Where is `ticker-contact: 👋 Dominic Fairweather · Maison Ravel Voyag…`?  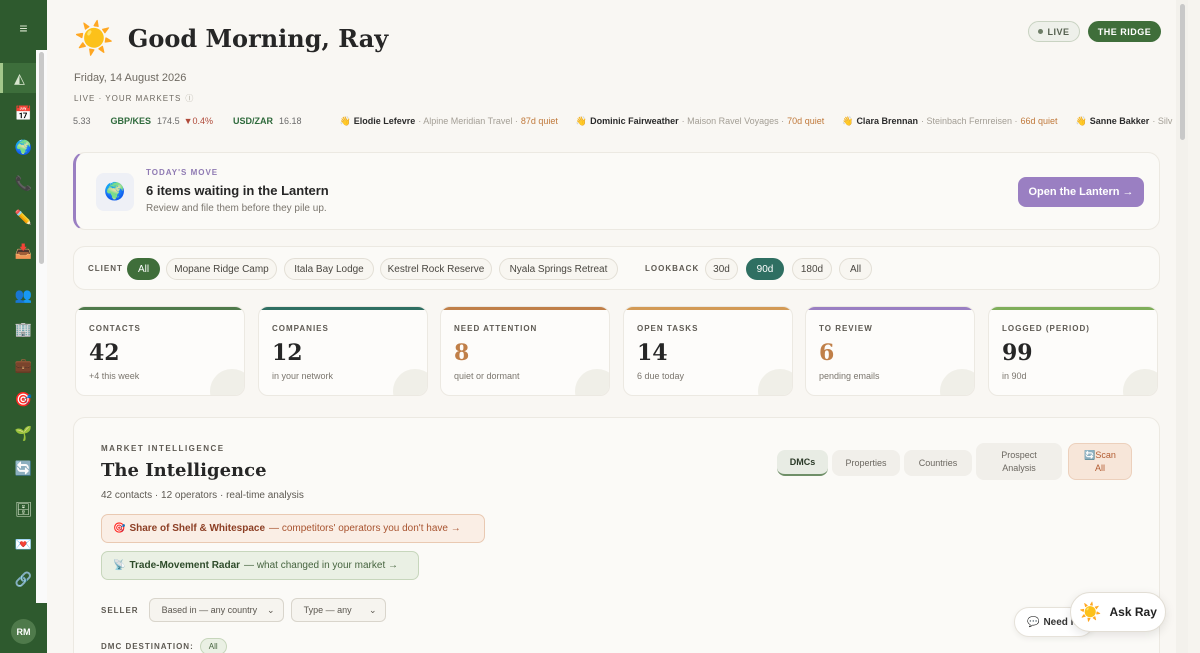 ticker-contact: 👋 Dominic Fairweather · Maison Ravel Voyag… is located at coordinates (700, 121).